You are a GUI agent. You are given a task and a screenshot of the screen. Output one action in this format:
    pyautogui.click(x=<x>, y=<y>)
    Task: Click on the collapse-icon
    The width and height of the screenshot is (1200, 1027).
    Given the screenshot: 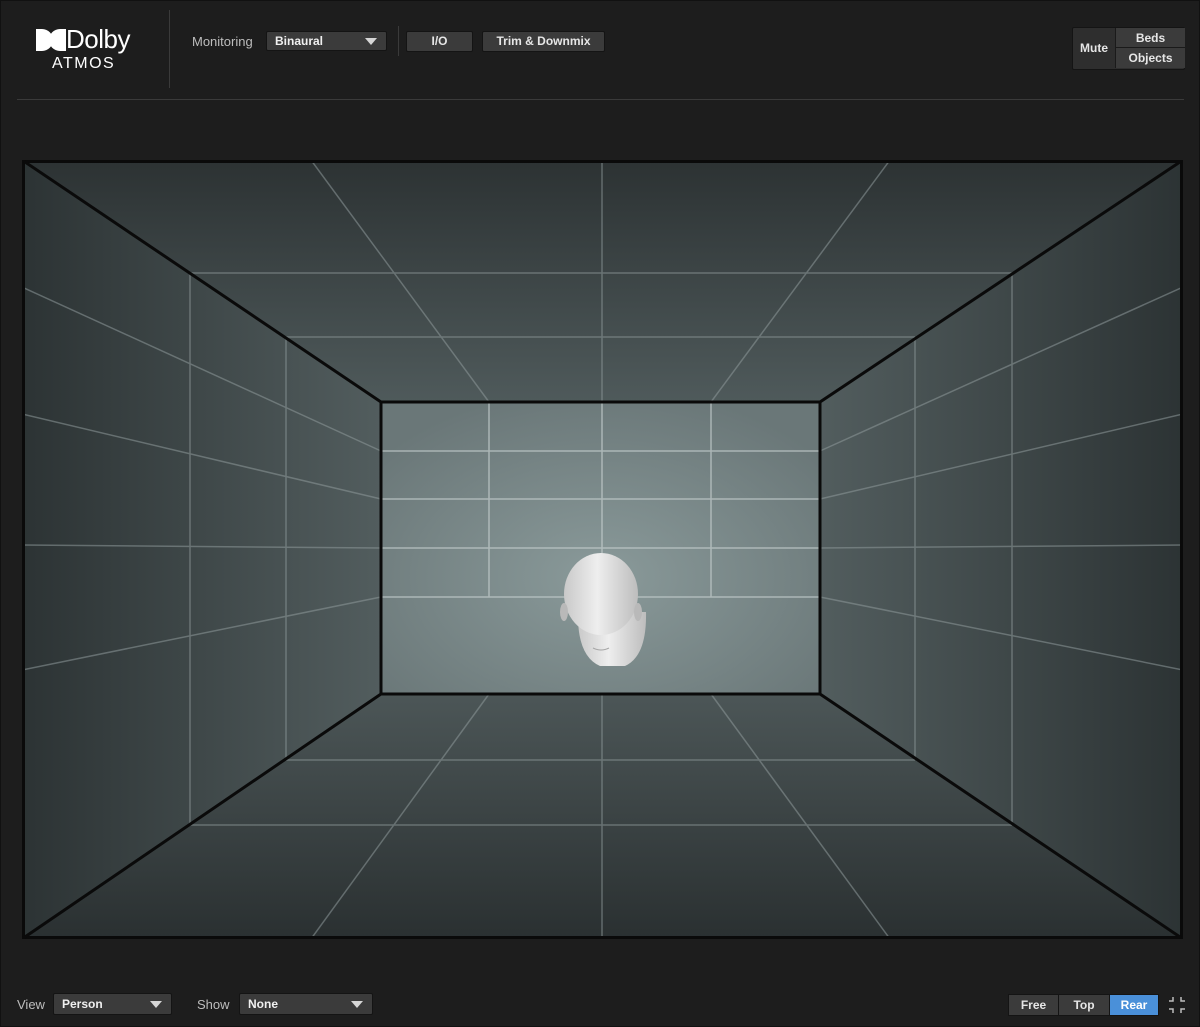 What is the action you would take?
    pyautogui.click(x=1177, y=1005)
    